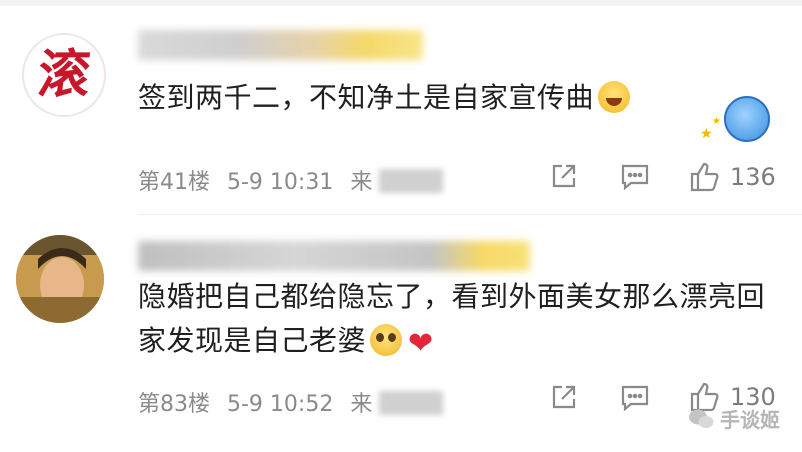 This screenshot has height=452, width=802. I want to click on avatar, so click(60, 279).